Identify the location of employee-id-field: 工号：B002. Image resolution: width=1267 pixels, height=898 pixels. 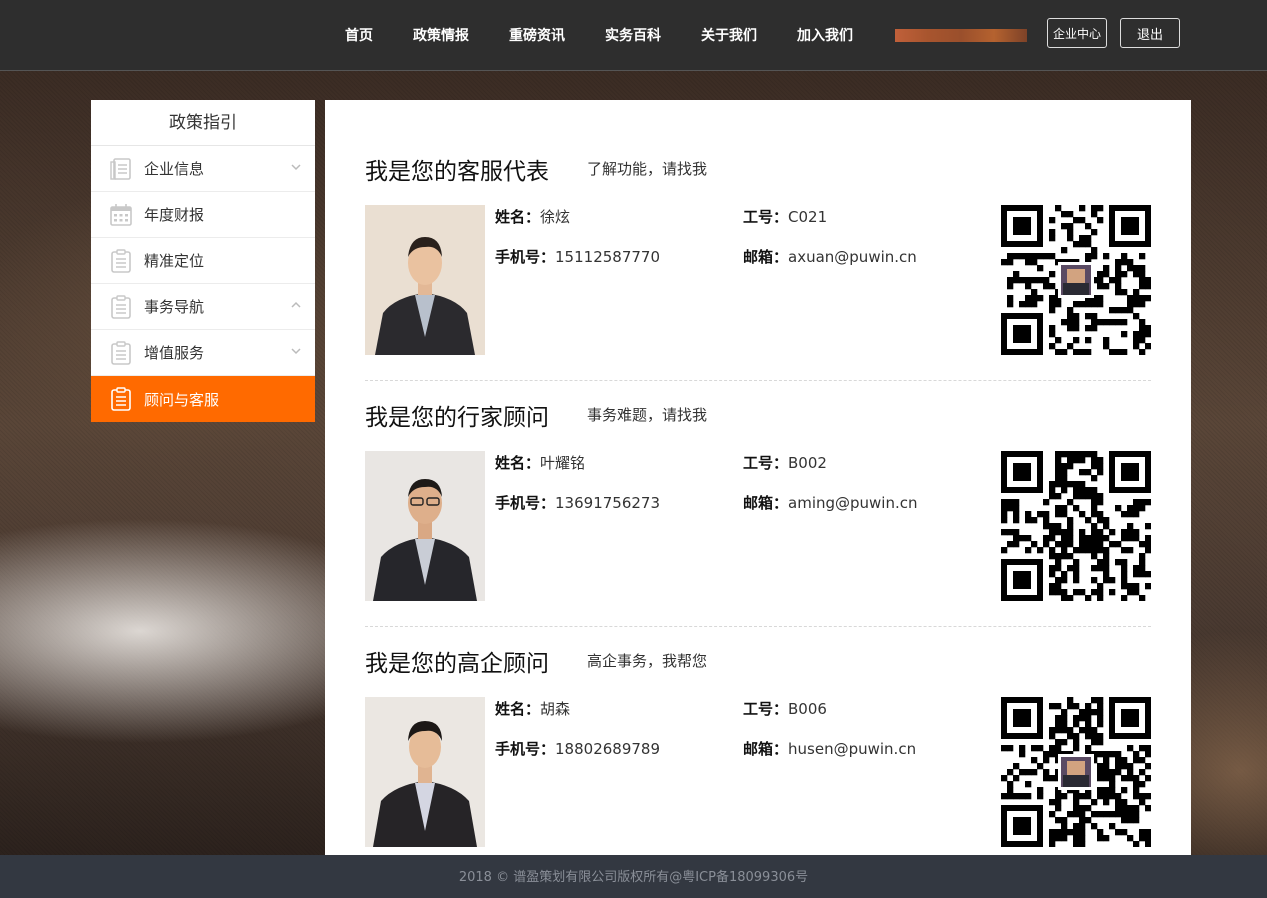
(785, 463).